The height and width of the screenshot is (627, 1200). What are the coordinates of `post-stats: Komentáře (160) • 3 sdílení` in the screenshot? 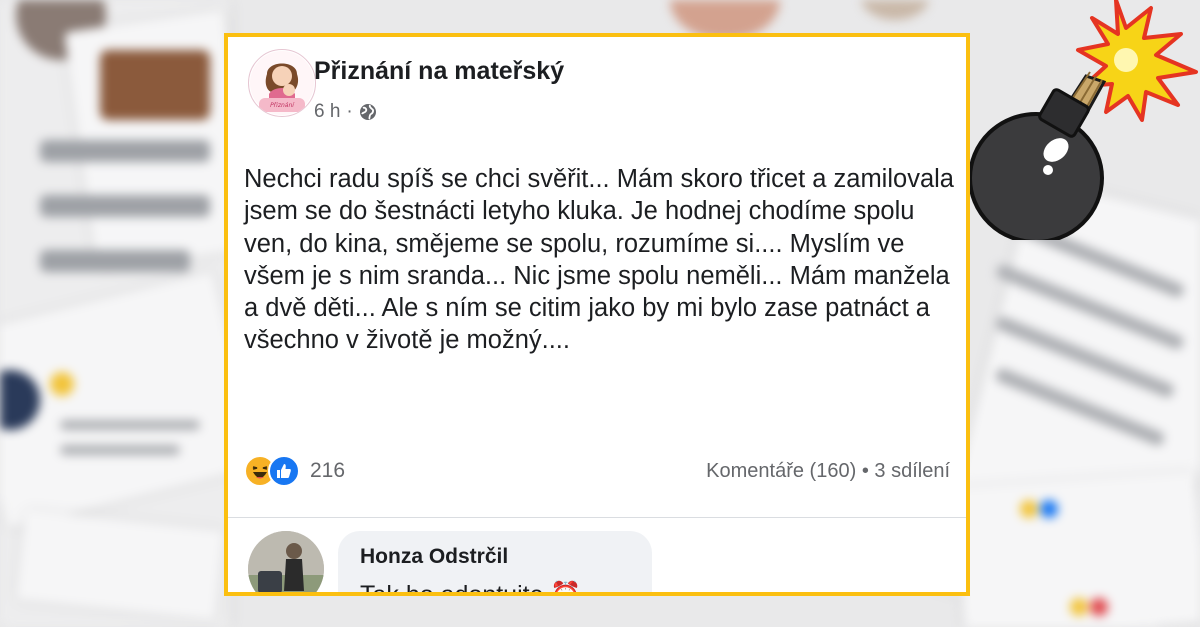 It's located at (828, 471).